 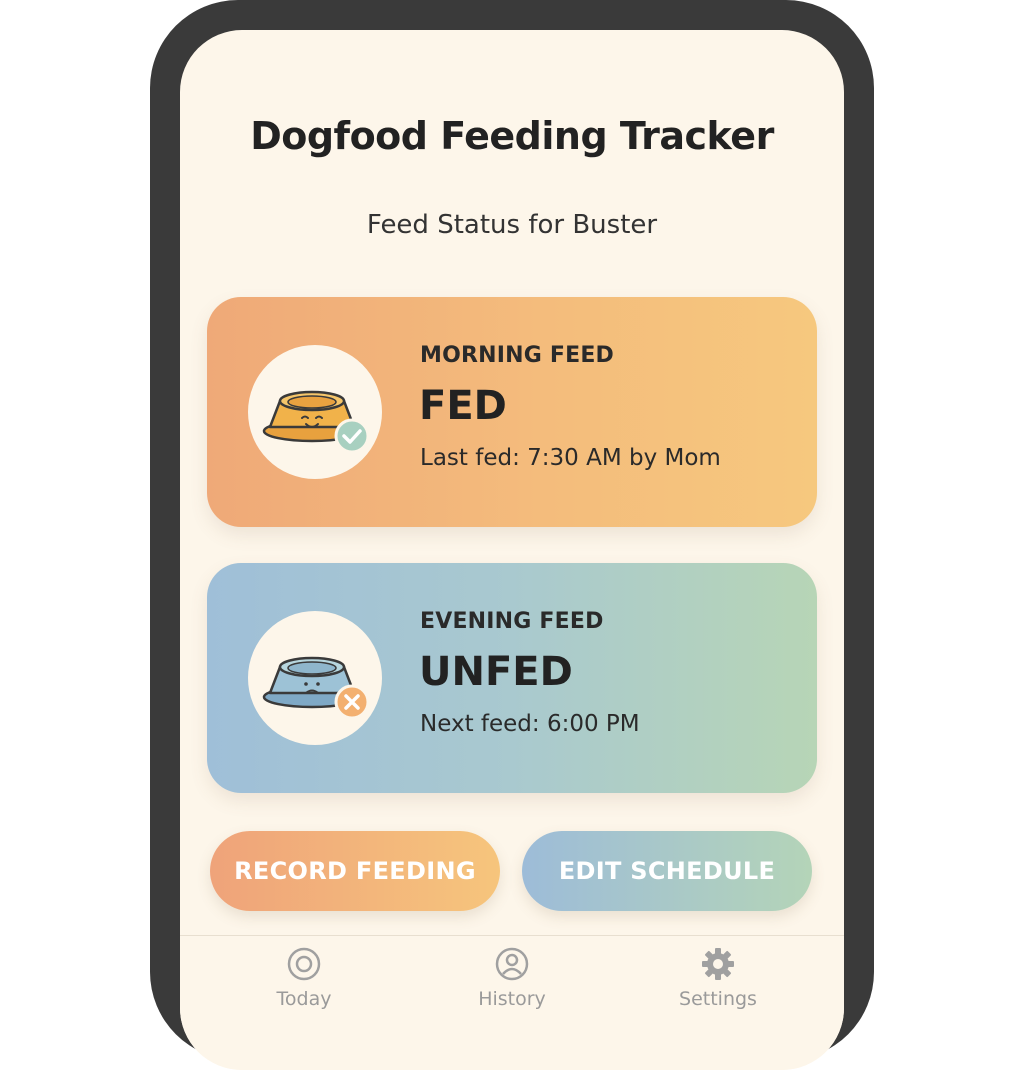 I want to click on morning-feed-label: MORNING FEED, so click(x=517, y=355).